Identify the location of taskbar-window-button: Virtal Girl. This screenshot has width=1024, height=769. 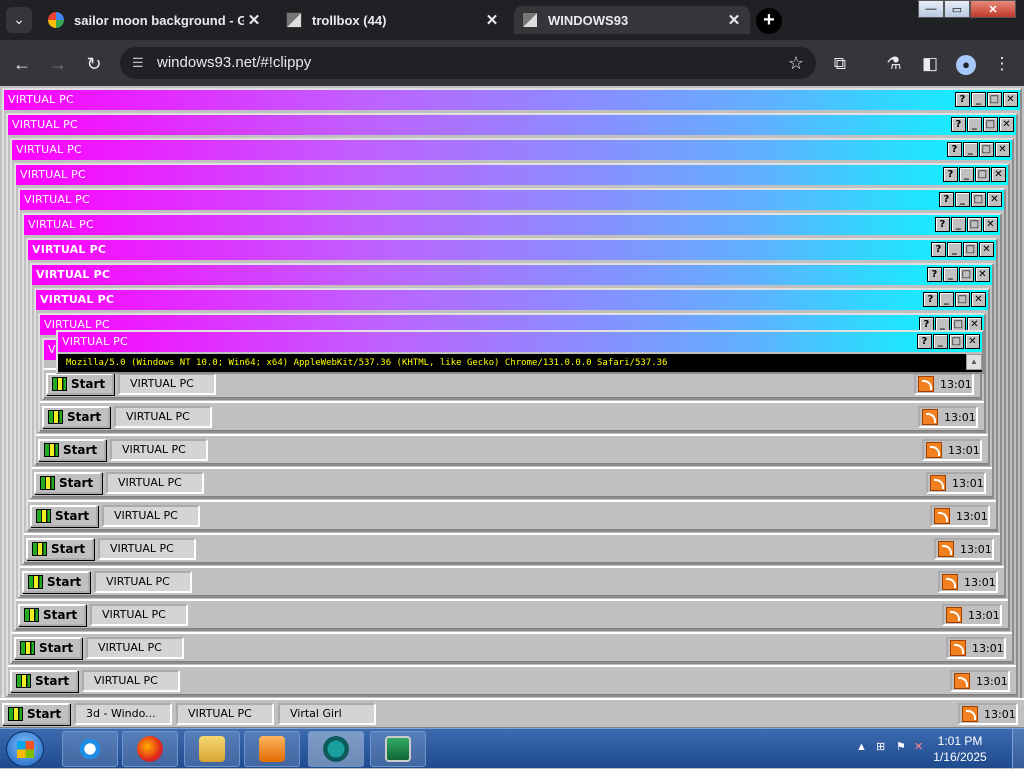
(327, 714).